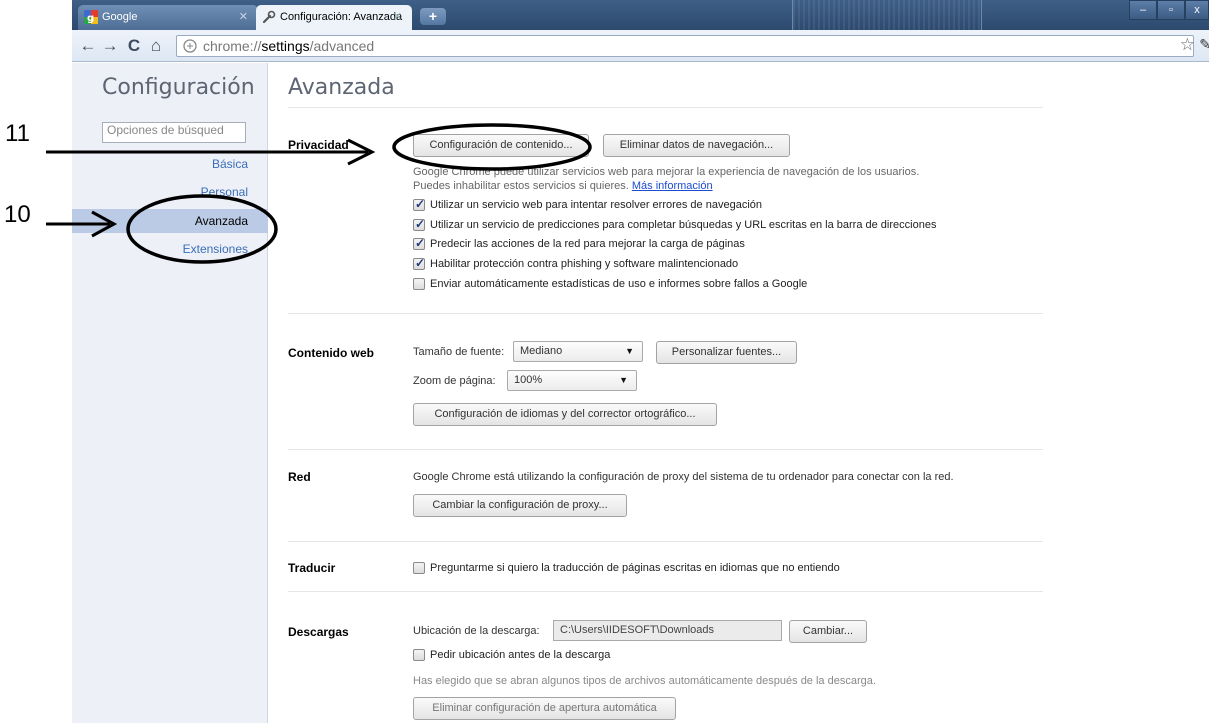  I want to click on window-controls: – ▫ x, so click(1169, 10).